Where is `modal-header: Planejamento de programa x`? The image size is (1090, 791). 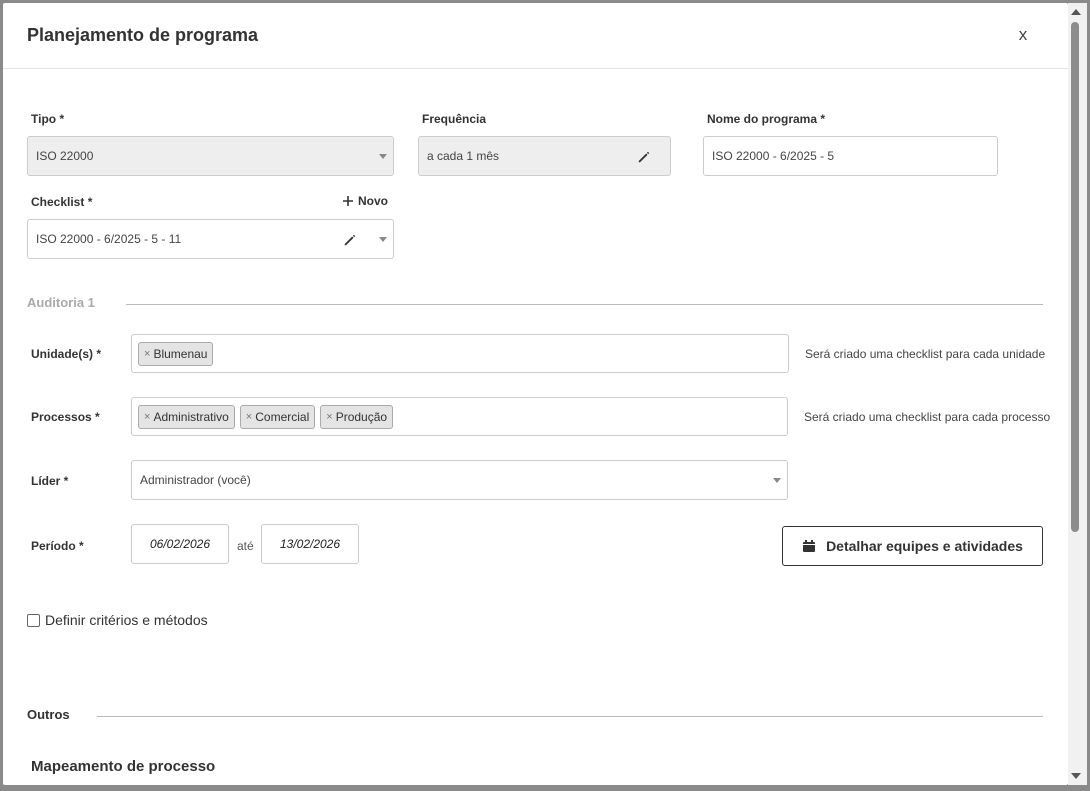 modal-header: Planejamento de programa x is located at coordinates (535, 36).